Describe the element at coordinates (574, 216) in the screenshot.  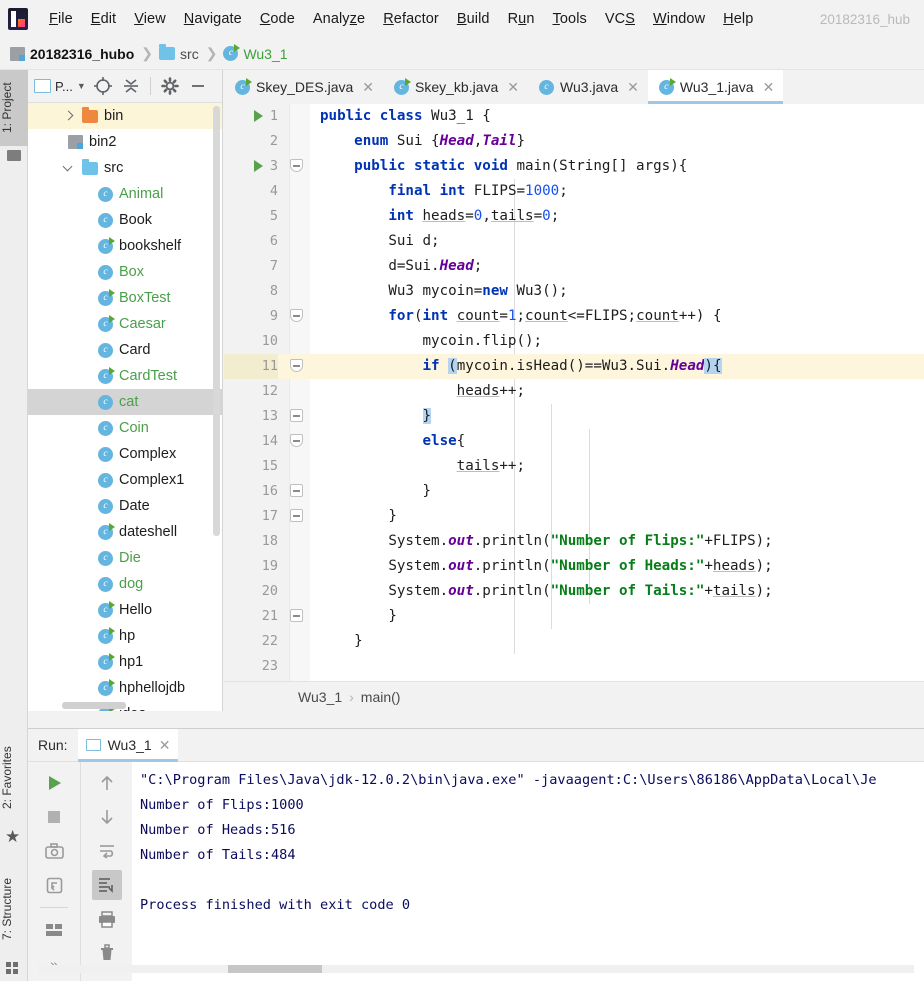
I see `code-line: 5 int heads=0,tails=0;` at that location.